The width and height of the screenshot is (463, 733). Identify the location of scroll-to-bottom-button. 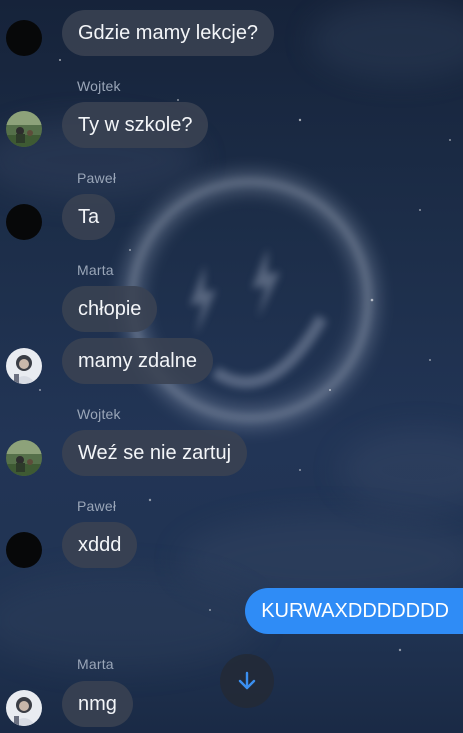
(247, 681).